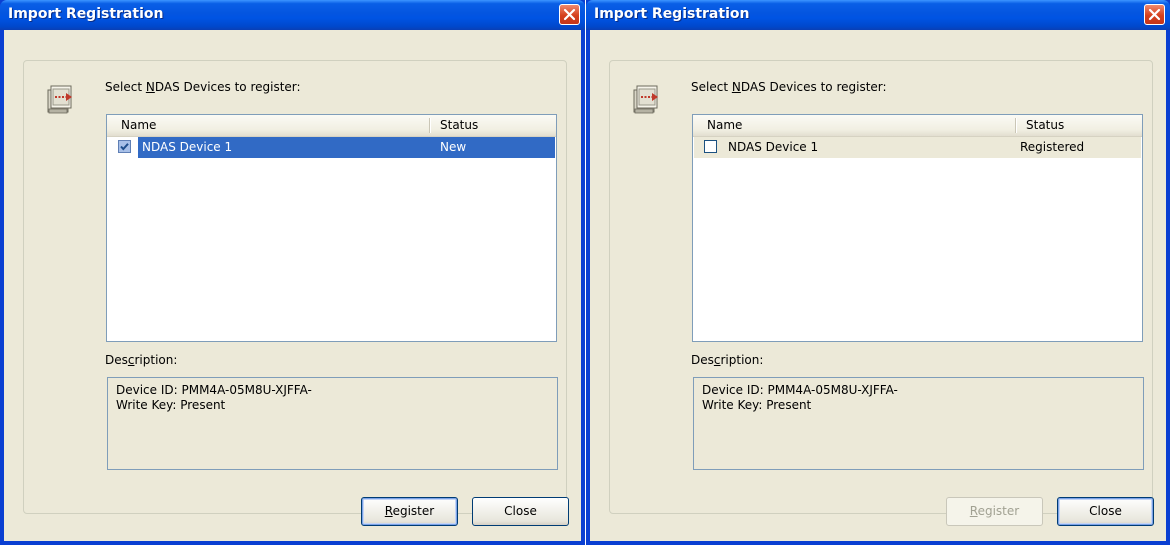 The width and height of the screenshot is (1170, 545). I want to click on list-item: NDAS Device 1 New, so click(331, 147).